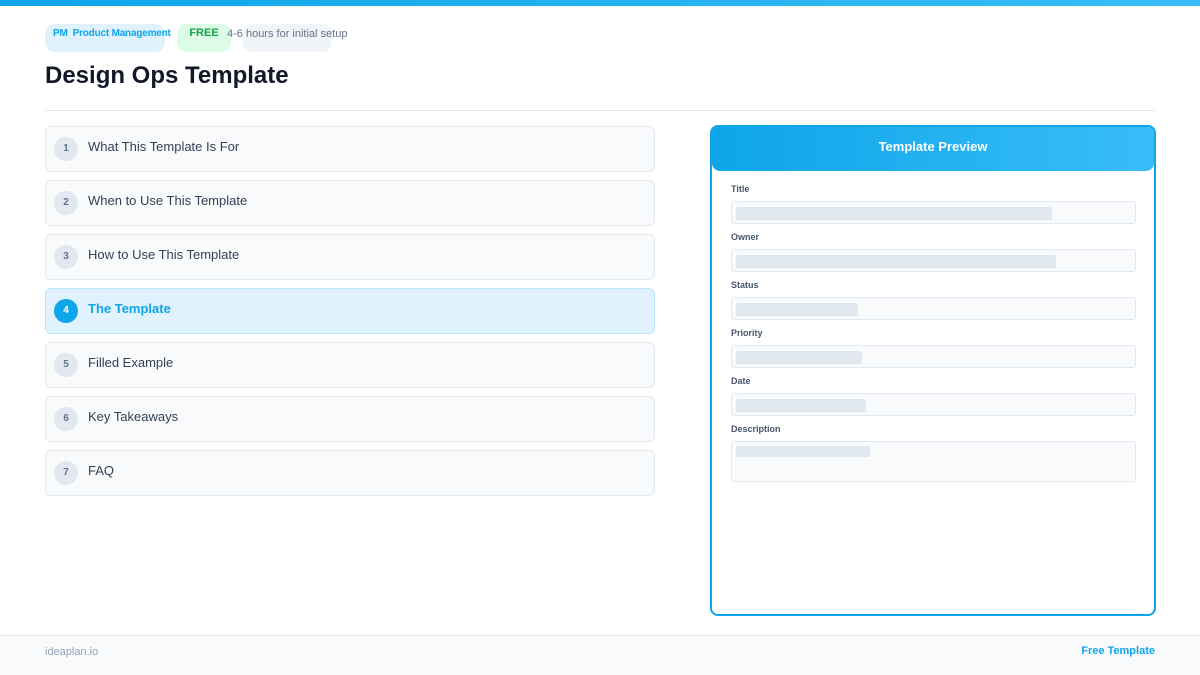 This screenshot has width=1200, height=675. Describe the element at coordinates (350, 473) in the screenshot. I see `toc-item-faq: 7 FAQ` at that location.